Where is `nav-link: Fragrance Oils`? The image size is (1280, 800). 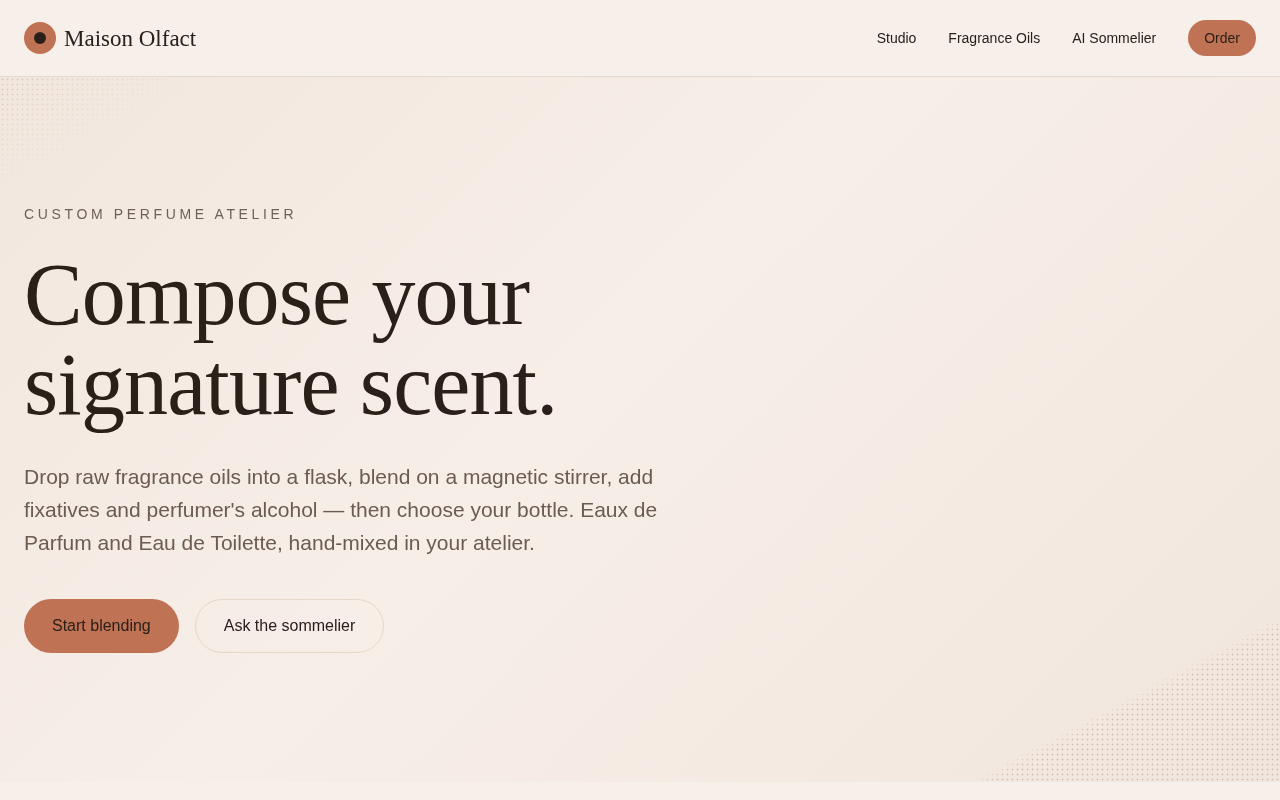 nav-link: Fragrance Oils is located at coordinates (994, 38).